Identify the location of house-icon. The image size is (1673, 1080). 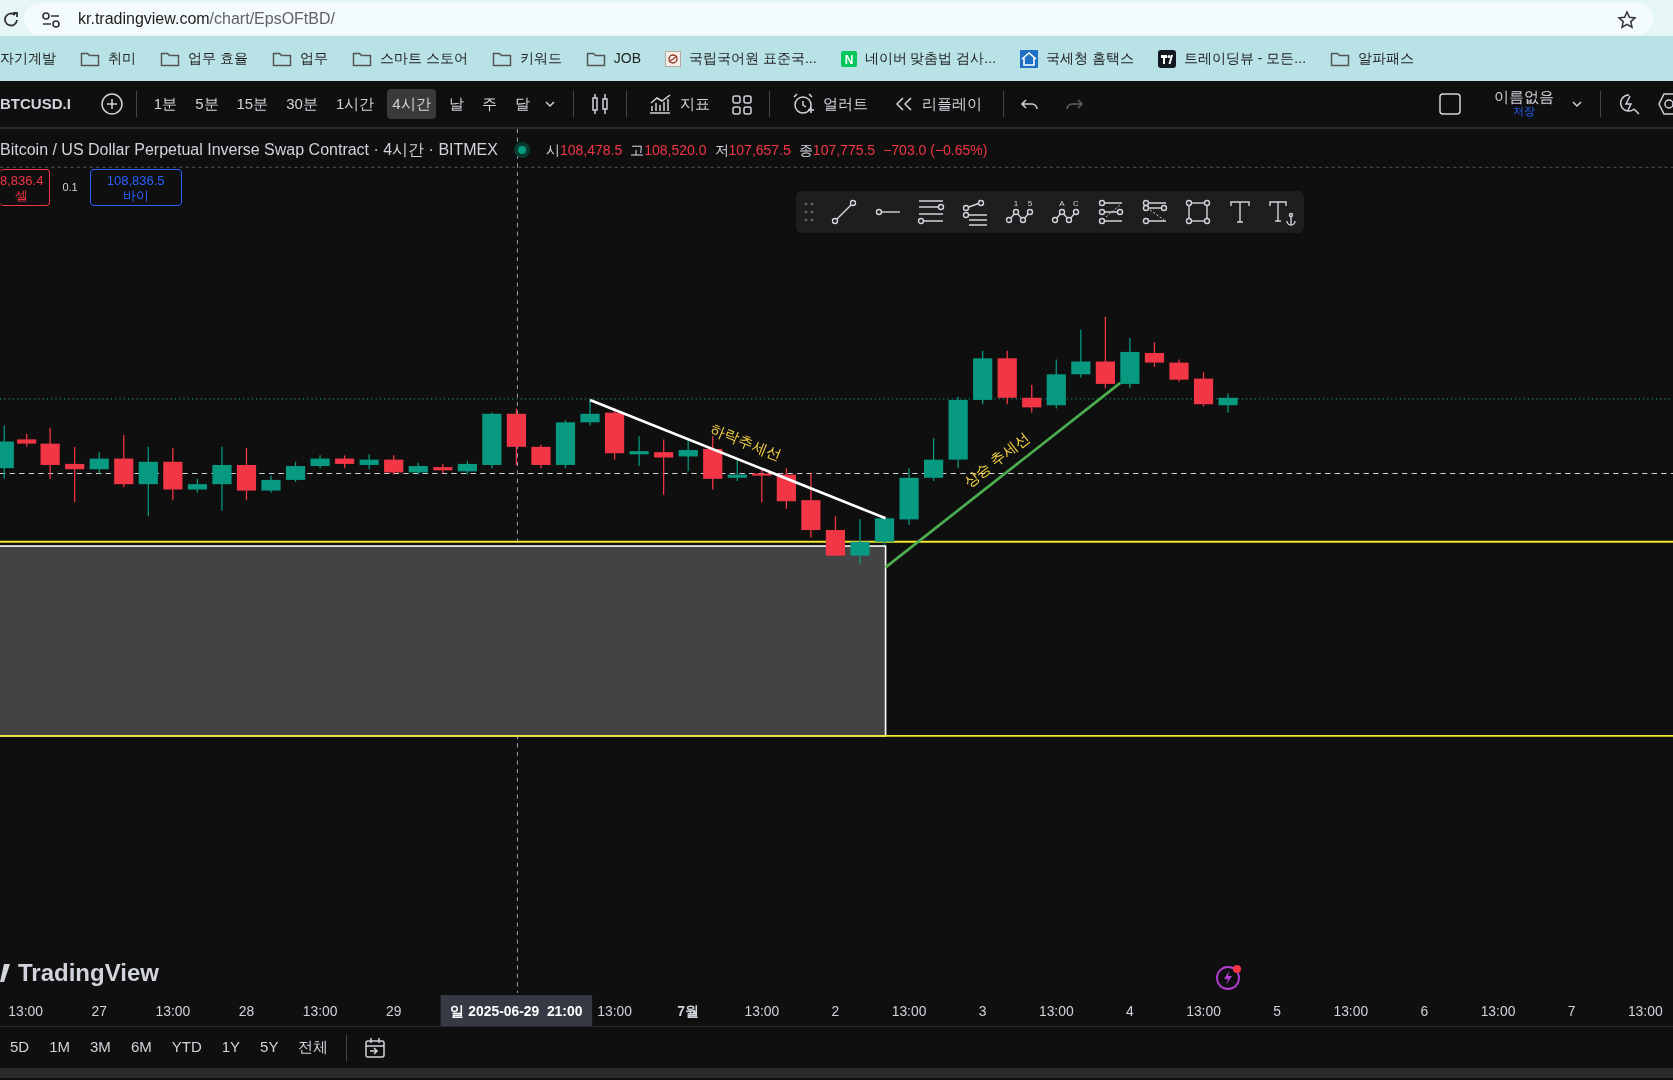
(1029, 58).